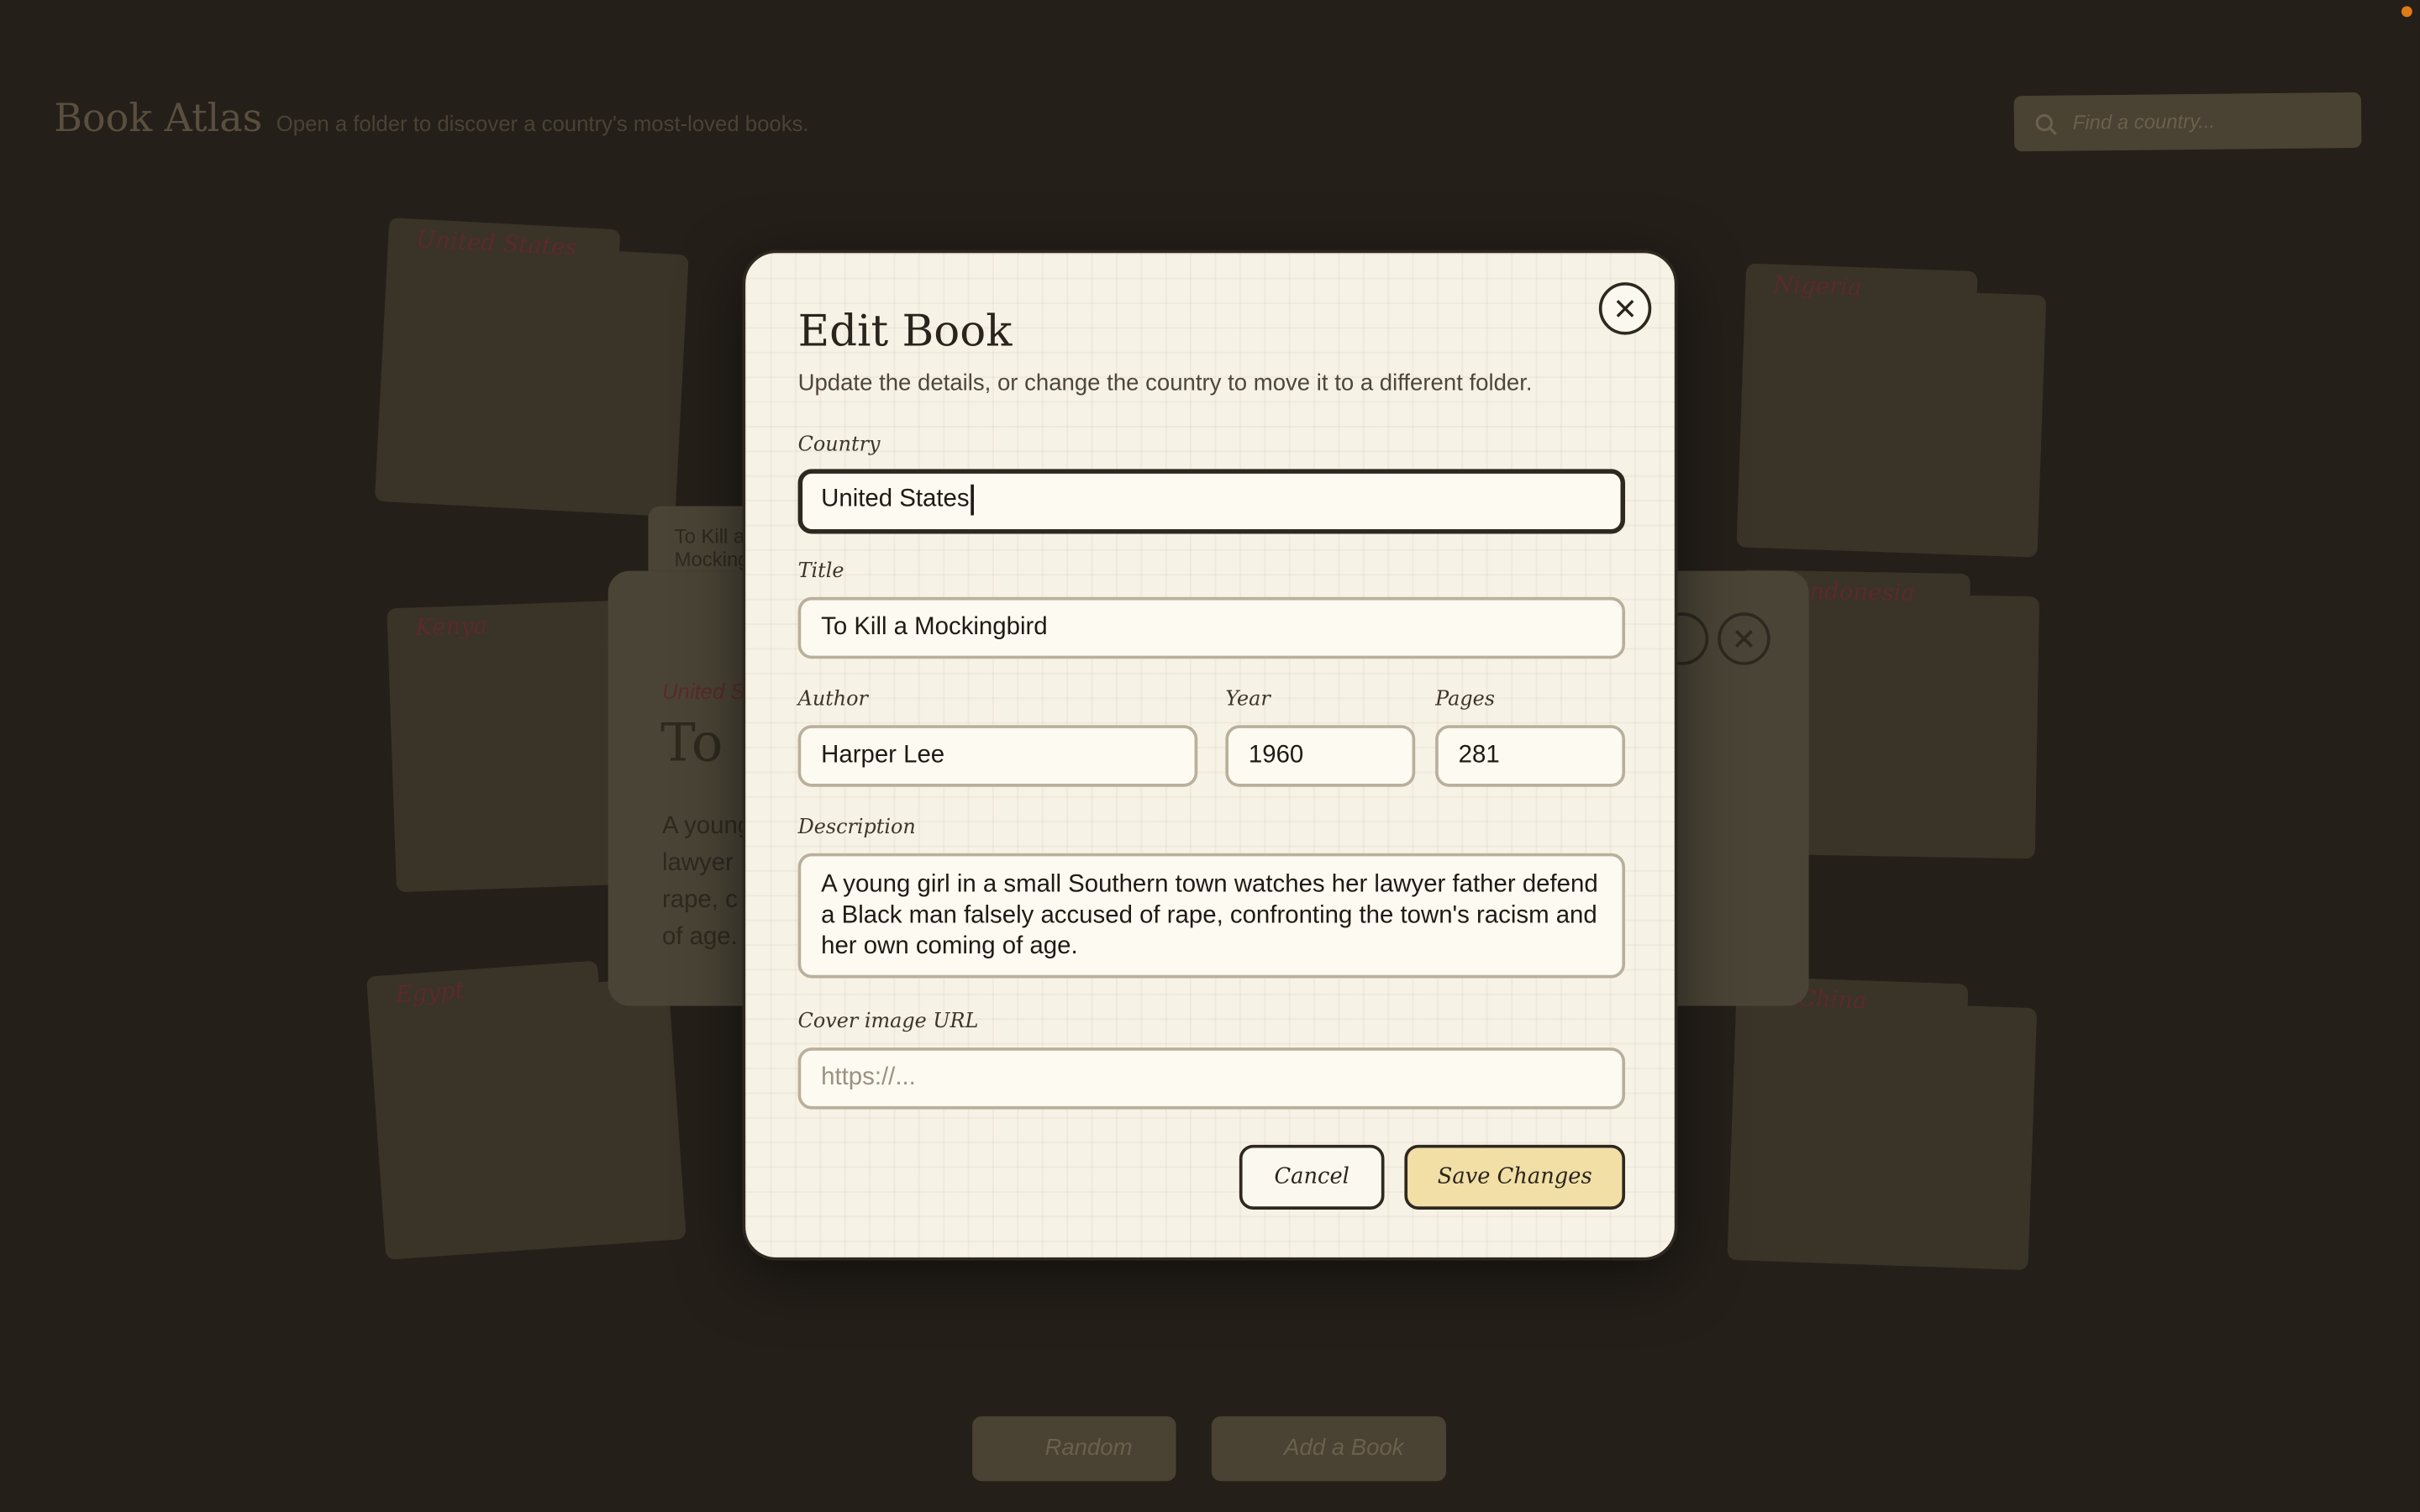 The width and height of the screenshot is (2420, 1512). Describe the element at coordinates (158, 118) in the screenshot. I see `app-title: Book Atlas` at that location.